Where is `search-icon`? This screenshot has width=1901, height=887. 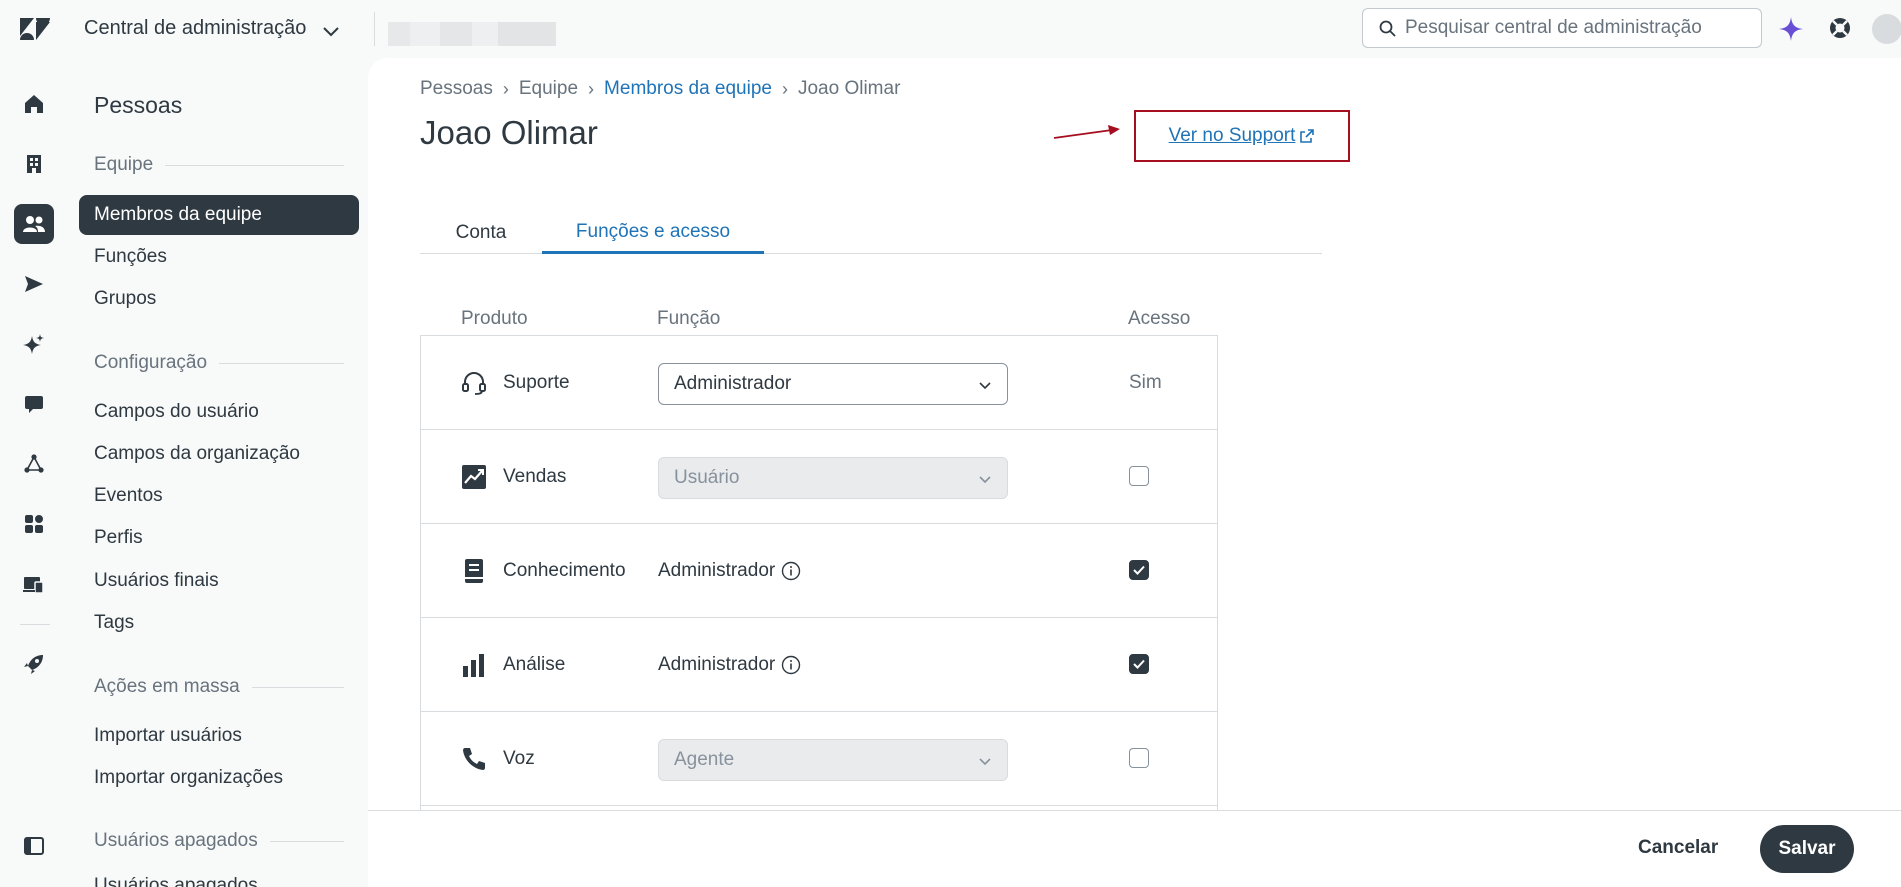 search-icon is located at coordinates (1387, 28).